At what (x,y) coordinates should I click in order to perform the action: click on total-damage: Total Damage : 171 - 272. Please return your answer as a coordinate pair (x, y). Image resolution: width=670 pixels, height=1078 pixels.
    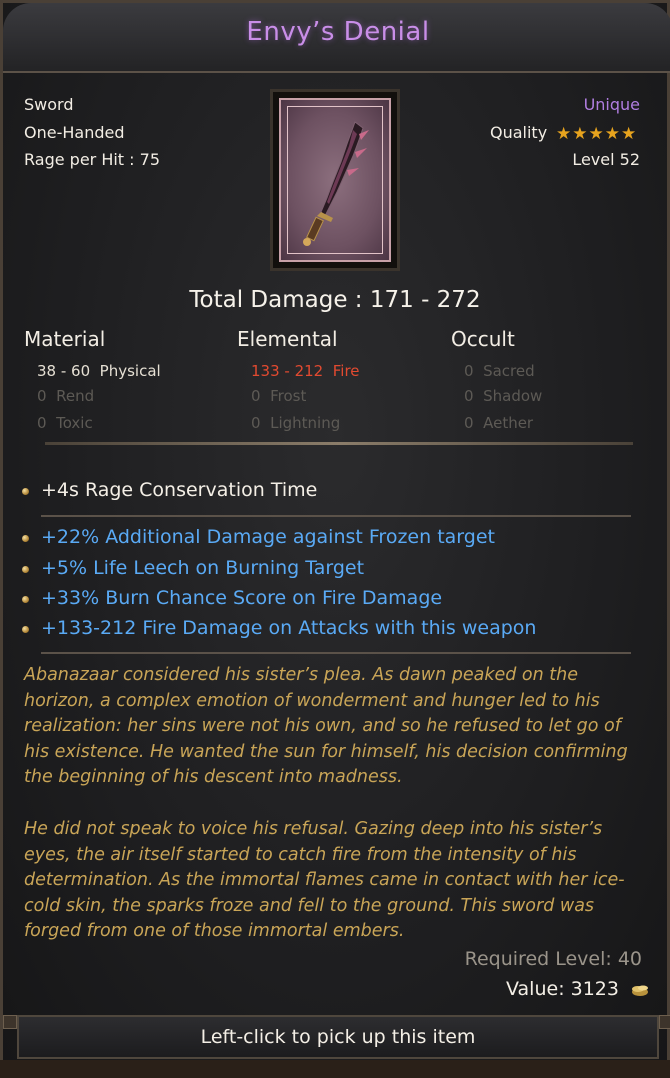
    Looking at the image, I should click on (335, 300).